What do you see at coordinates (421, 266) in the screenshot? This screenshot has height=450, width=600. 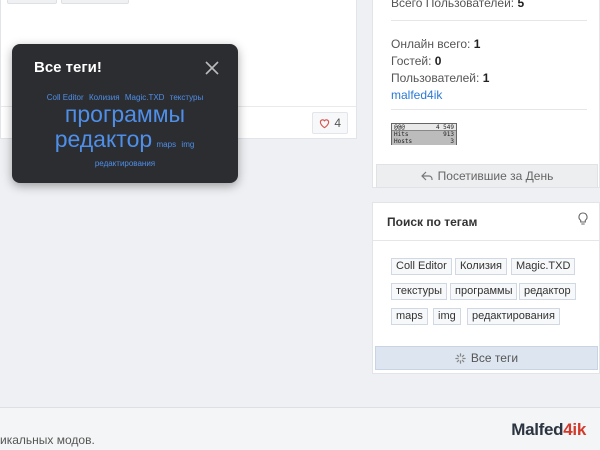 I see `tag-chip: Coll Editor` at bounding box center [421, 266].